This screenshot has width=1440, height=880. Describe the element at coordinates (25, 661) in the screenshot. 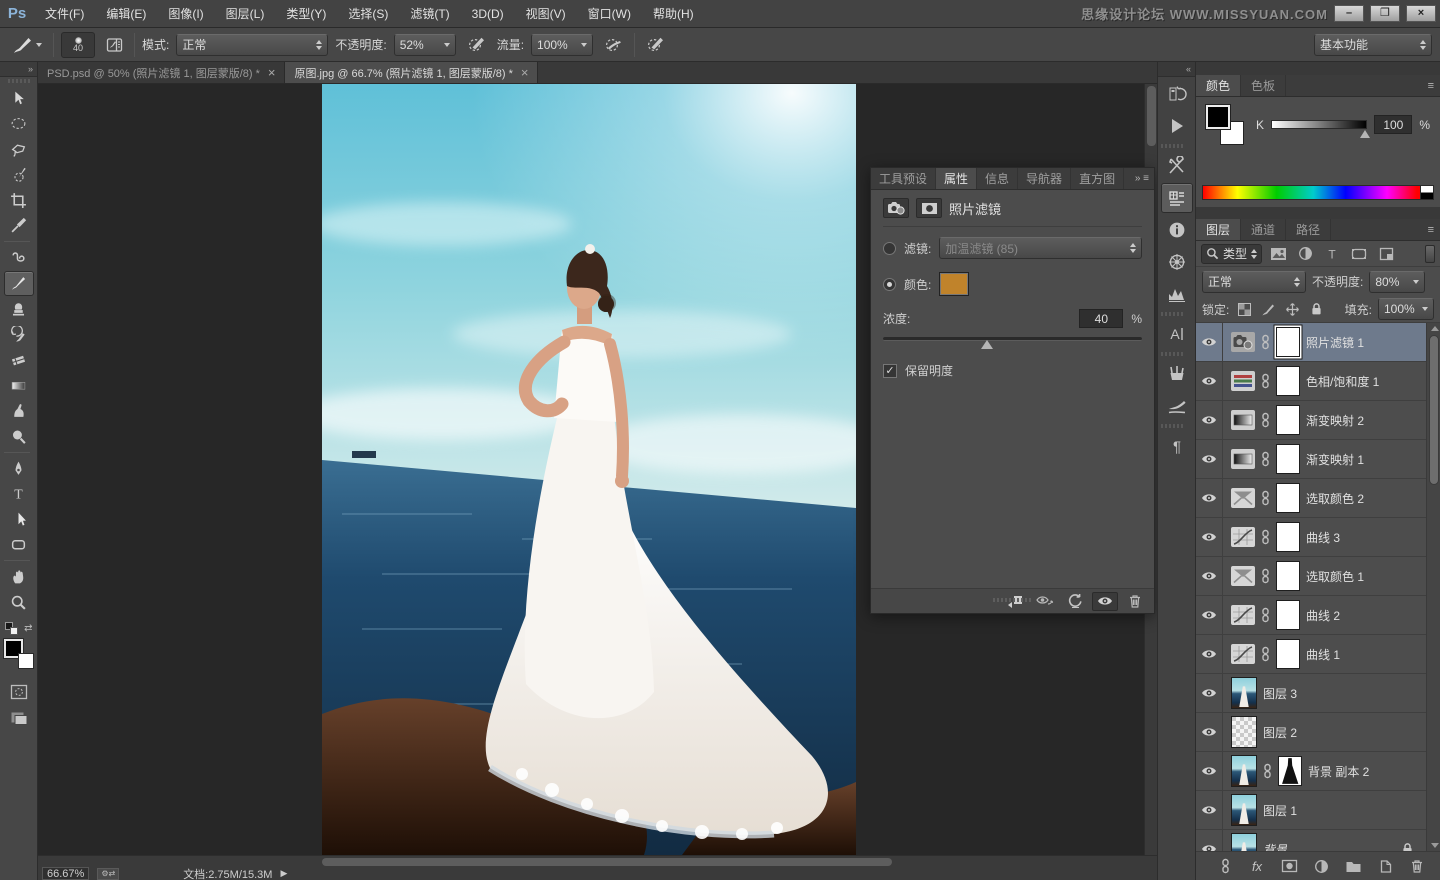

I see `background-color-swatch` at that location.